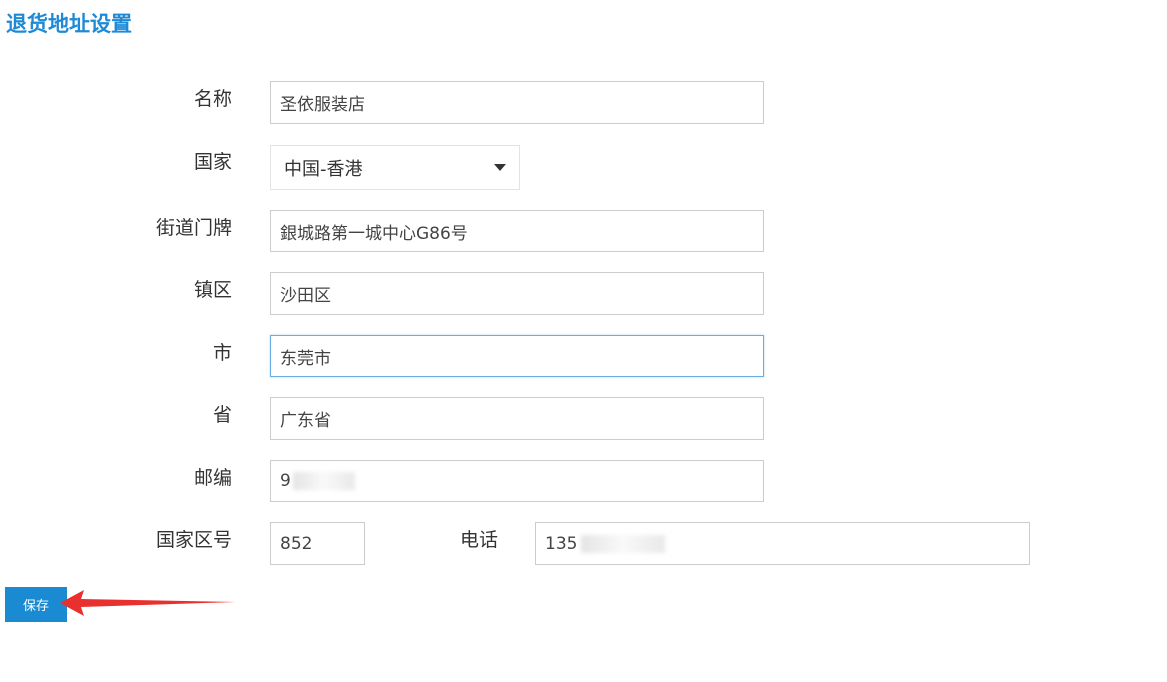 The width and height of the screenshot is (1167, 682). Describe the element at coordinates (212, 478) in the screenshot. I see `postcode-label: 邮编` at that location.